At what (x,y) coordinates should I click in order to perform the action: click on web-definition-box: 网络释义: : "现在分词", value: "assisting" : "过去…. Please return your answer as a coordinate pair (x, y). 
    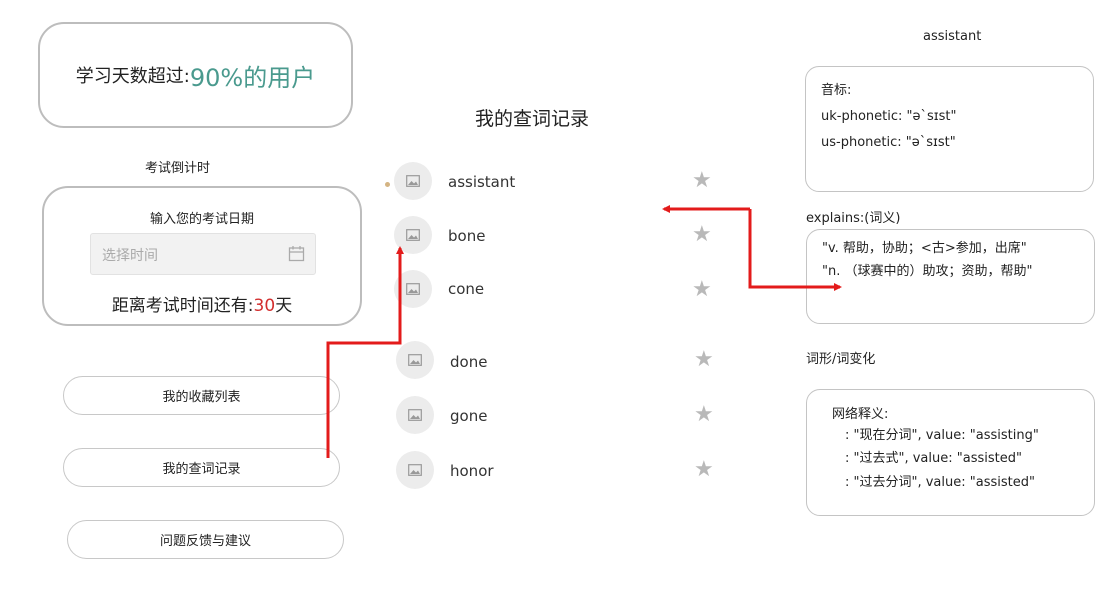
    Looking at the image, I should click on (950, 452).